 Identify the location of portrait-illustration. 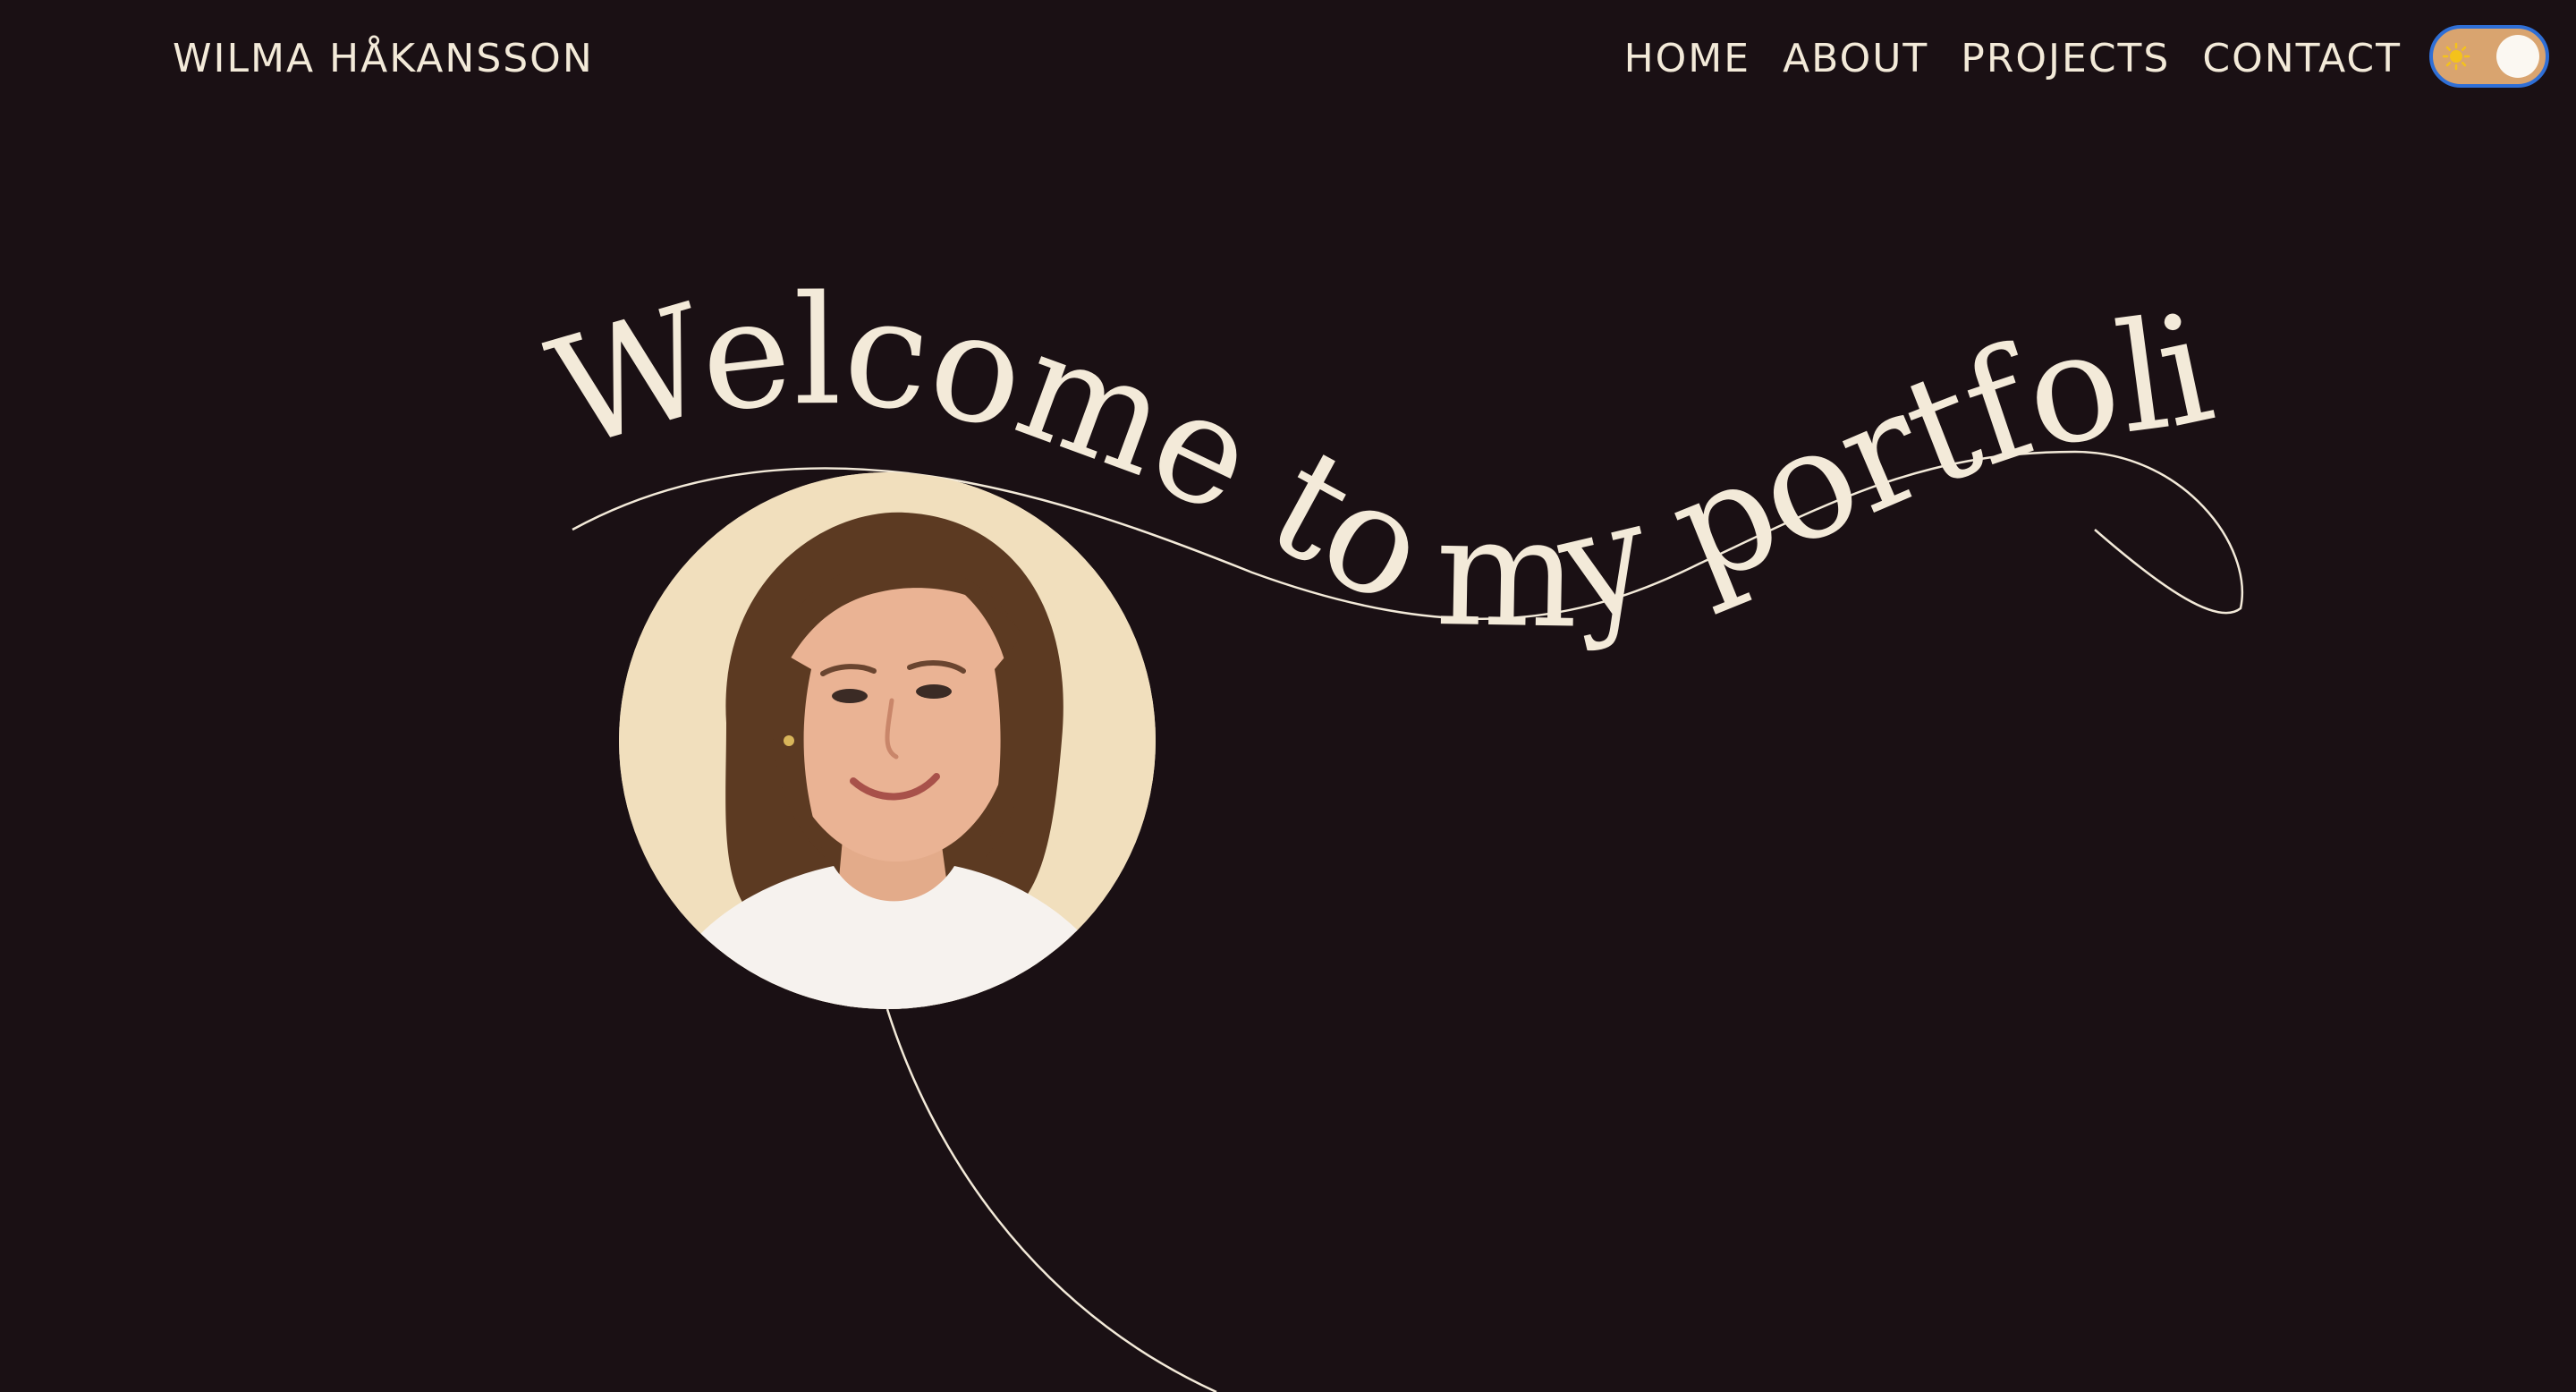
(887, 740).